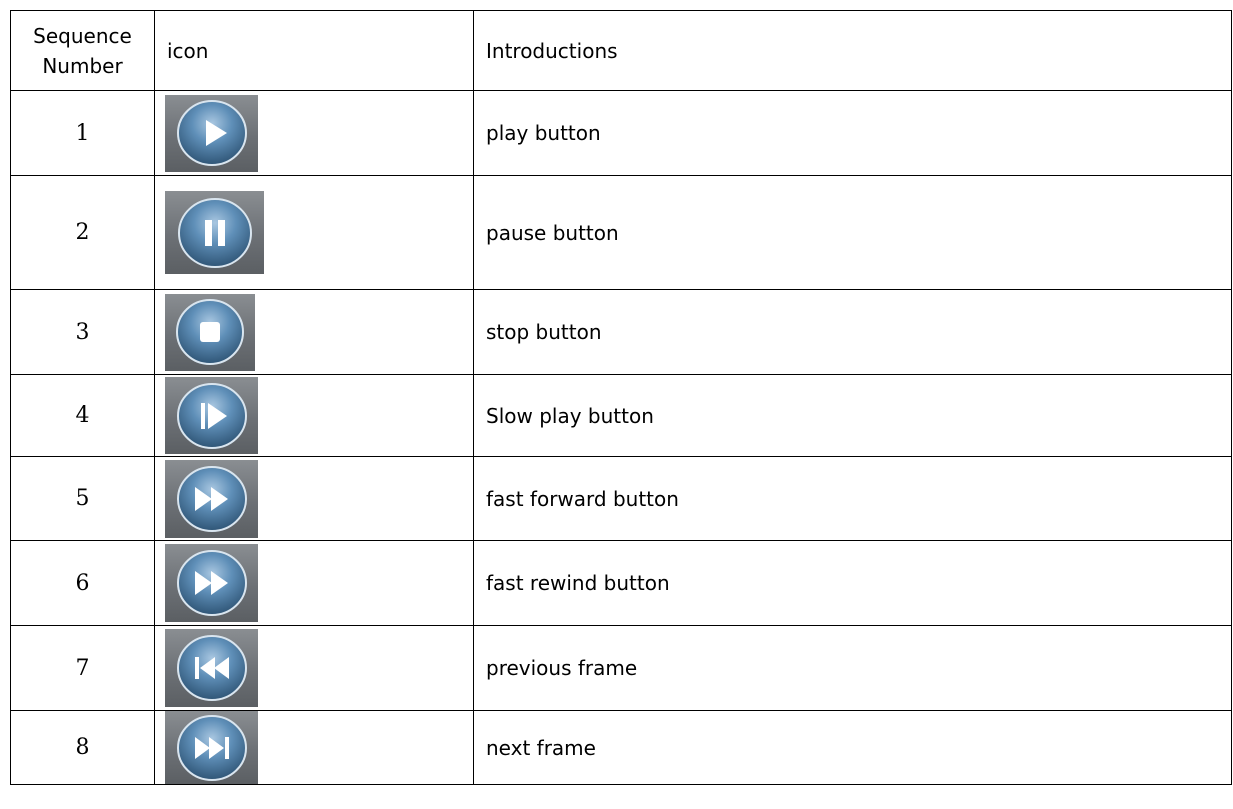 The image size is (1233, 809). Describe the element at coordinates (82, 133) in the screenshot. I see `row-number: 1` at that location.